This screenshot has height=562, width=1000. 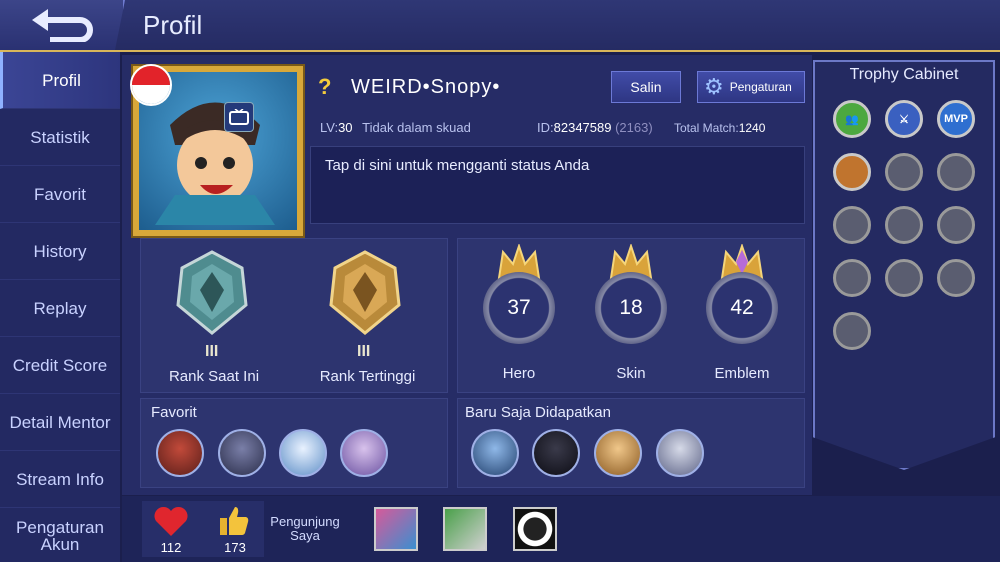 What do you see at coordinates (714, 86) in the screenshot?
I see `gear-icon: ⚙` at bounding box center [714, 86].